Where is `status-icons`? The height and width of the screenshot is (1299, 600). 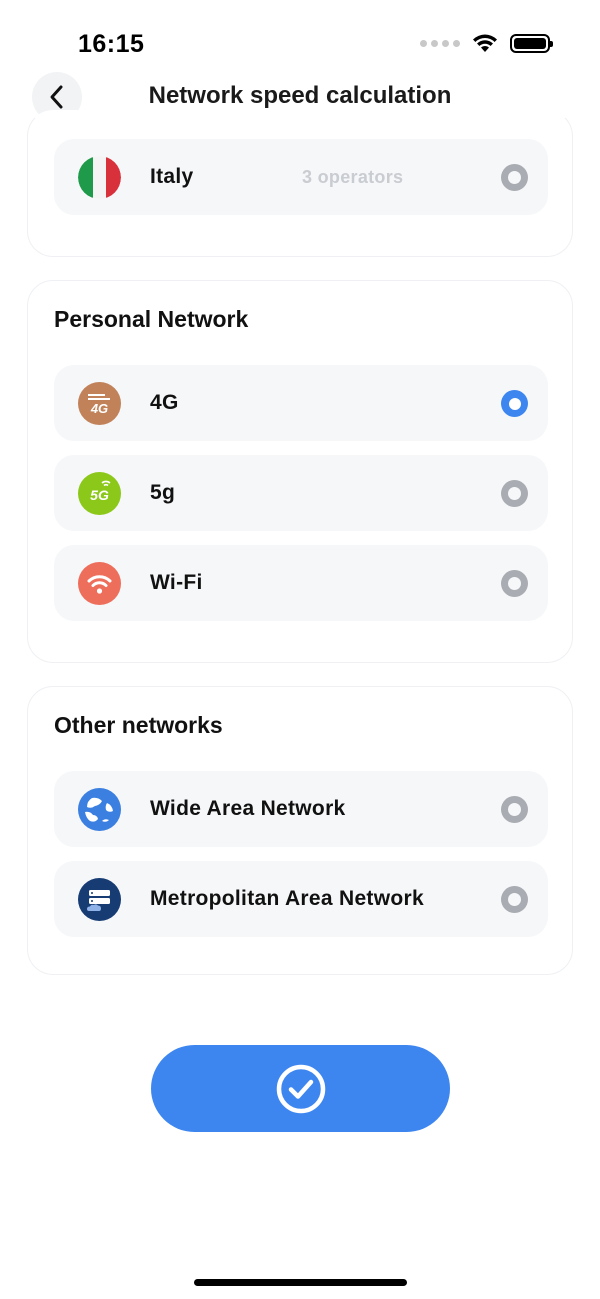
status-icons is located at coordinates (486, 43).